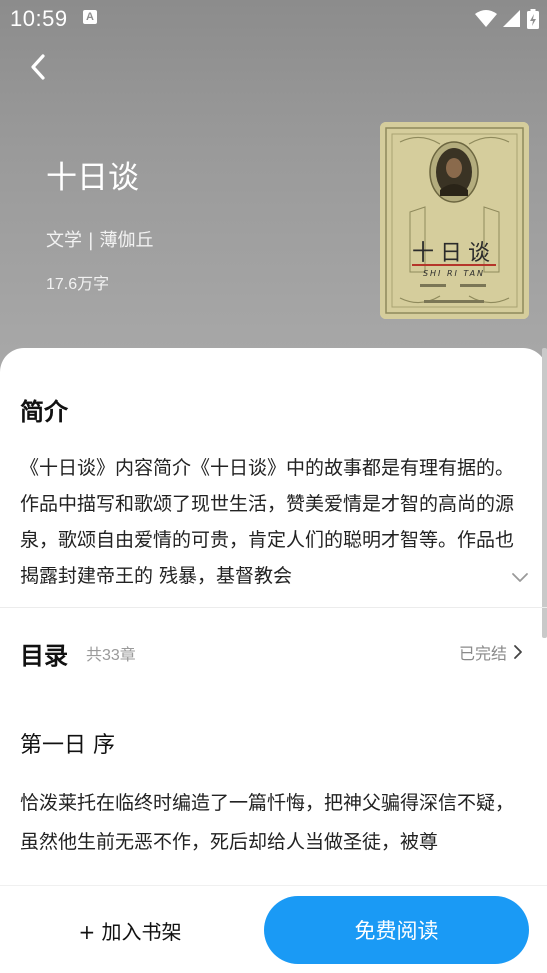 The height and width of the screenshot is (973, 547). What do you see at coordinates (44, 411) in the screenshot?
I see `intro-heading: 简介` at bounding box center [44, 411].